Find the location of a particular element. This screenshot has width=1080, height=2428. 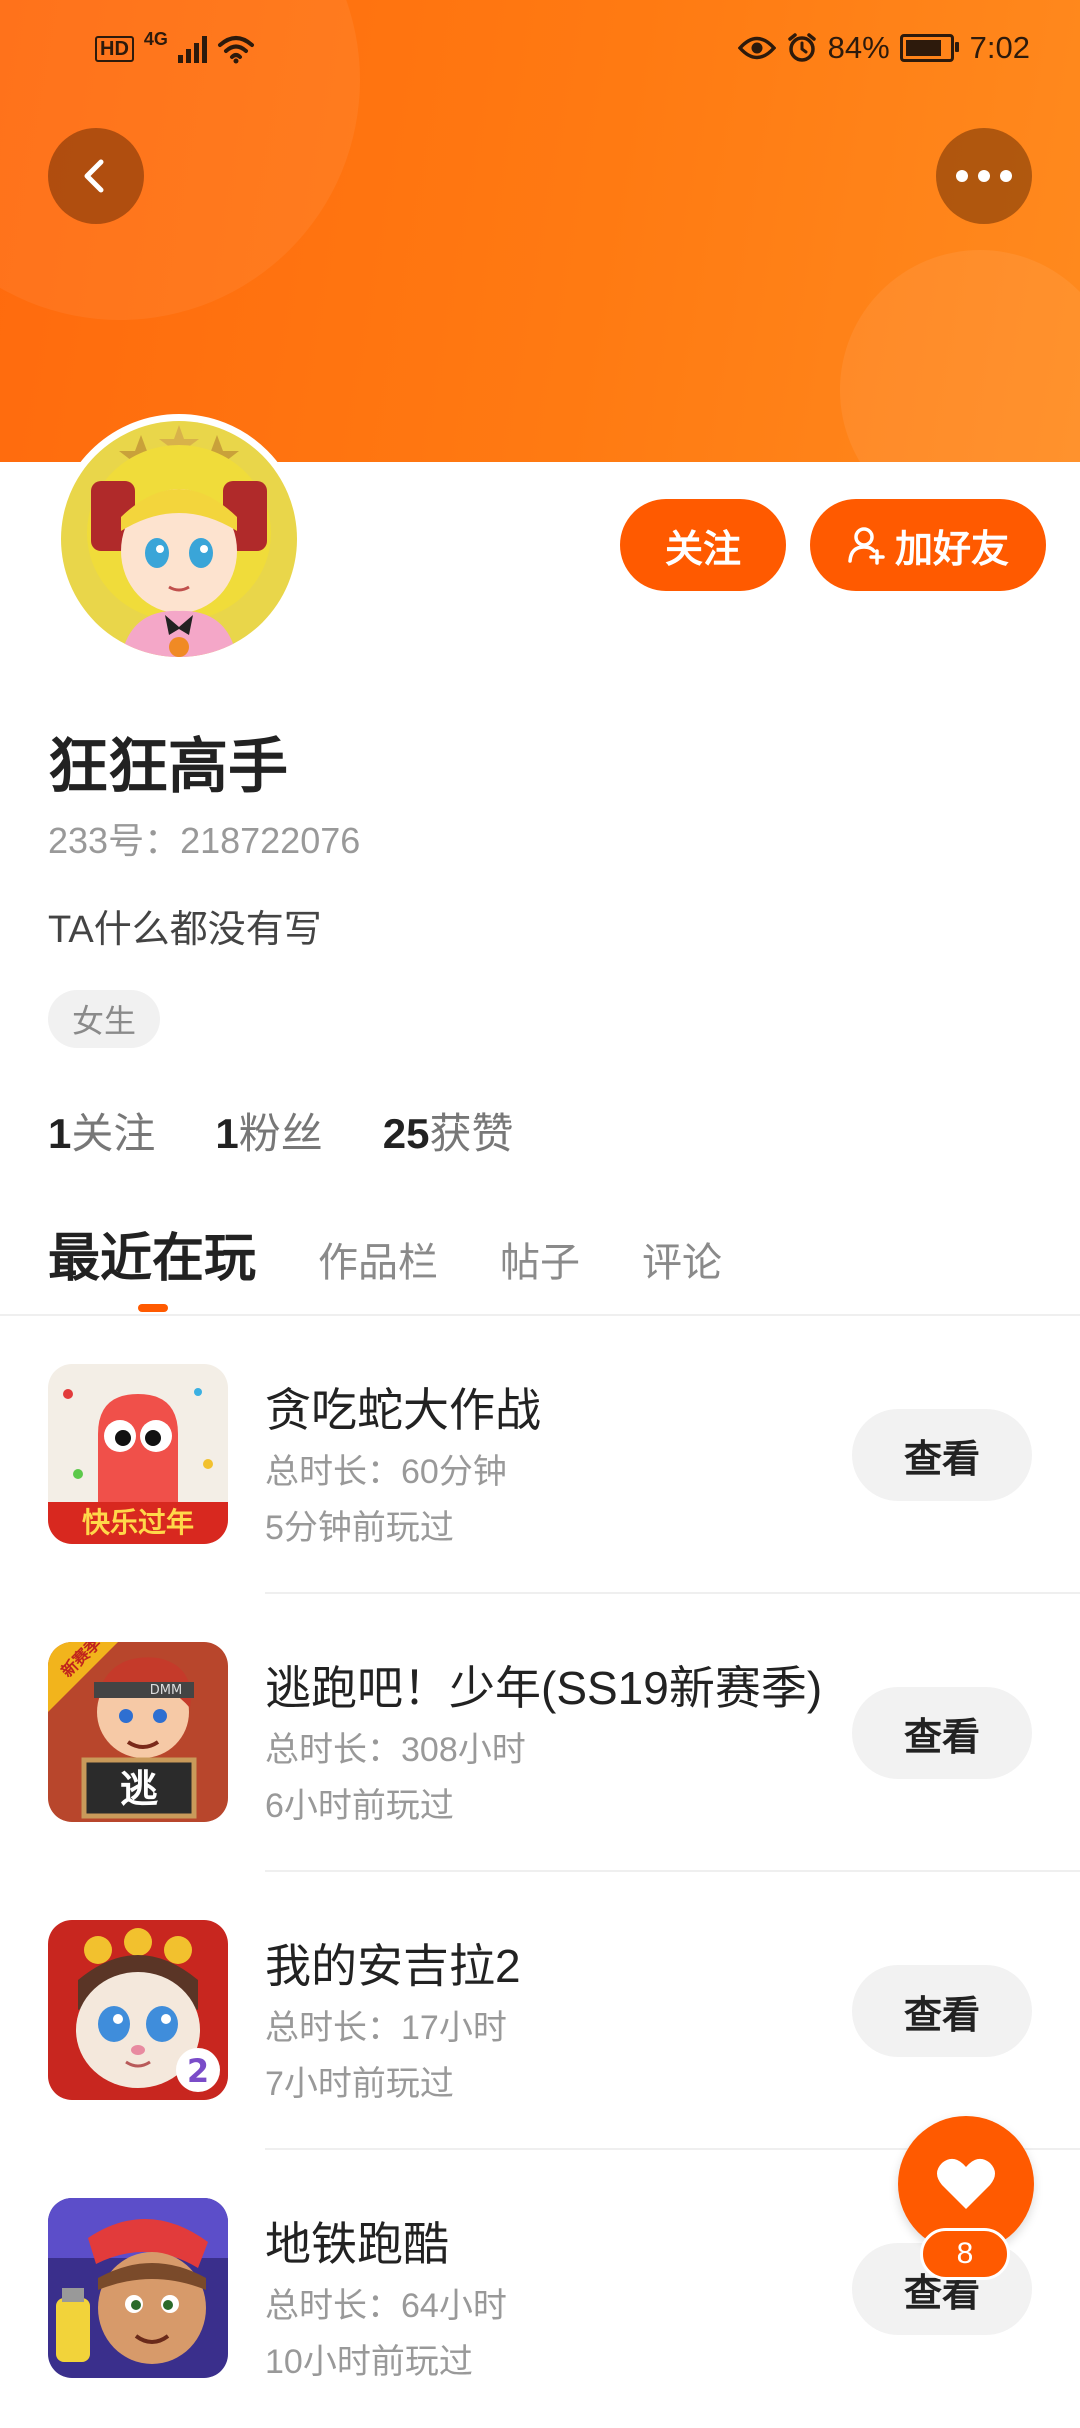

svg-text: 2 is located at coordinates (198, 2071).